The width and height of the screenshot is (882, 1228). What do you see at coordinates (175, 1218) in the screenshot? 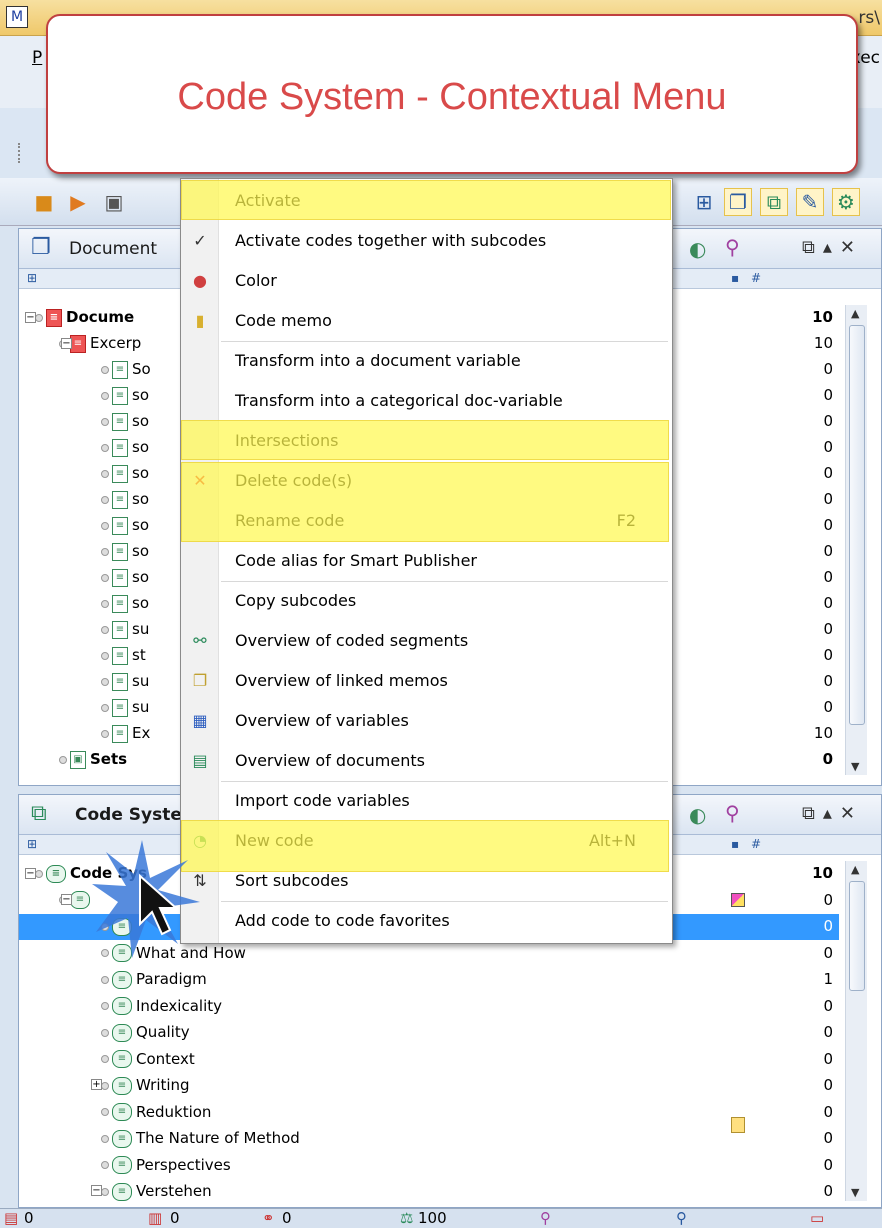
I see `status-codes-count: 0` at bounding box center [175, 1218].